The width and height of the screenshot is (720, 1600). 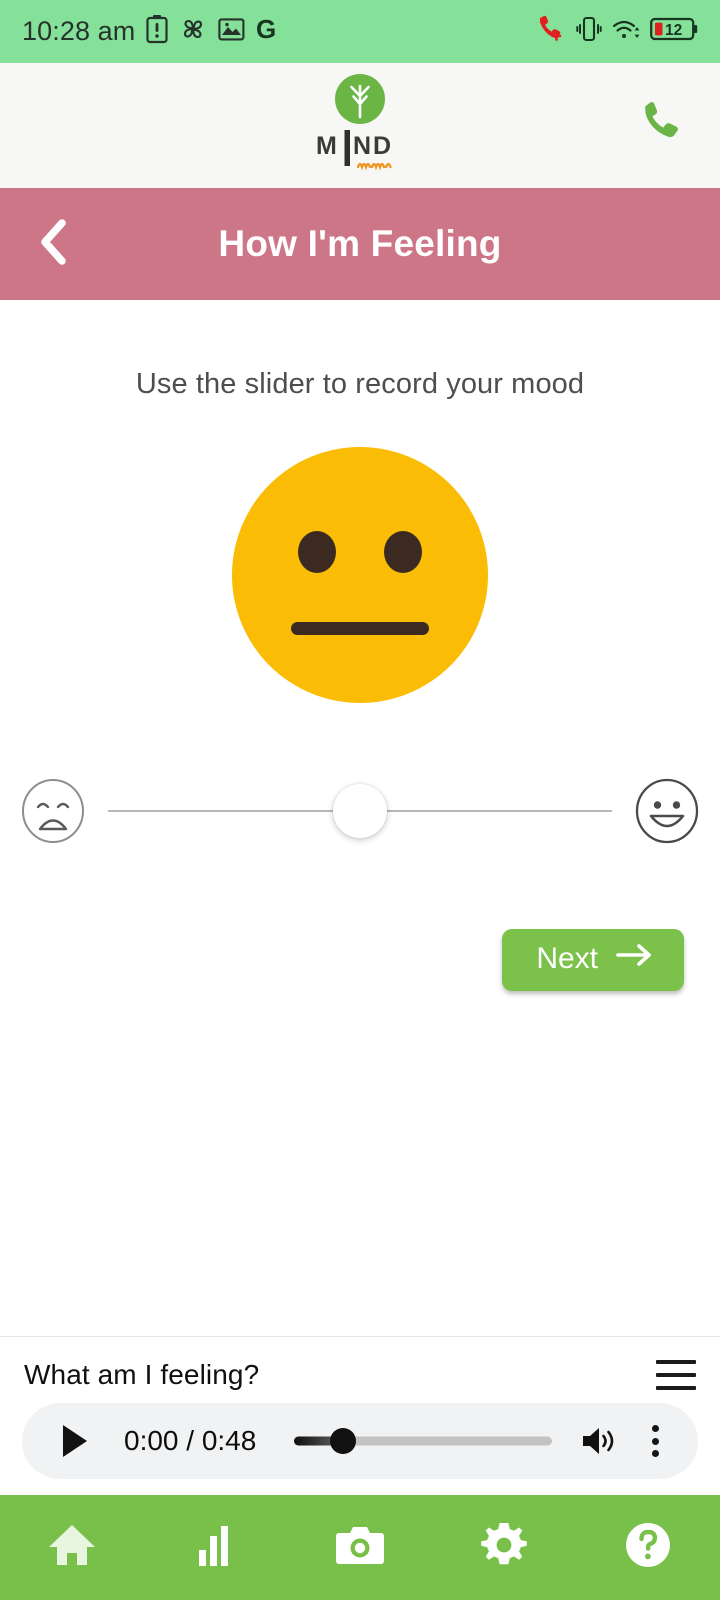 I want to click on instruction-text: Use the slider to record your mood, so click(x=360, y=384).